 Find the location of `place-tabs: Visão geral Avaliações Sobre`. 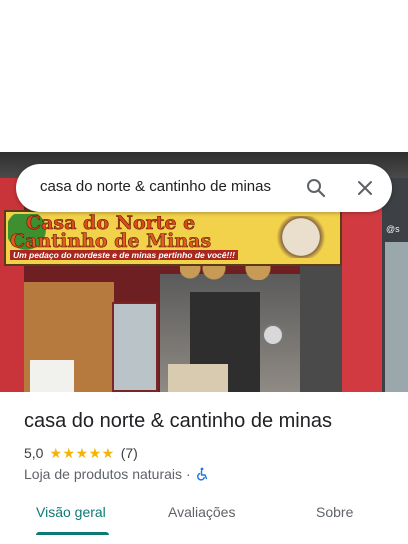

place-tabs: Visão geral Avaliações Sobre is located at coordinates (204, 520).